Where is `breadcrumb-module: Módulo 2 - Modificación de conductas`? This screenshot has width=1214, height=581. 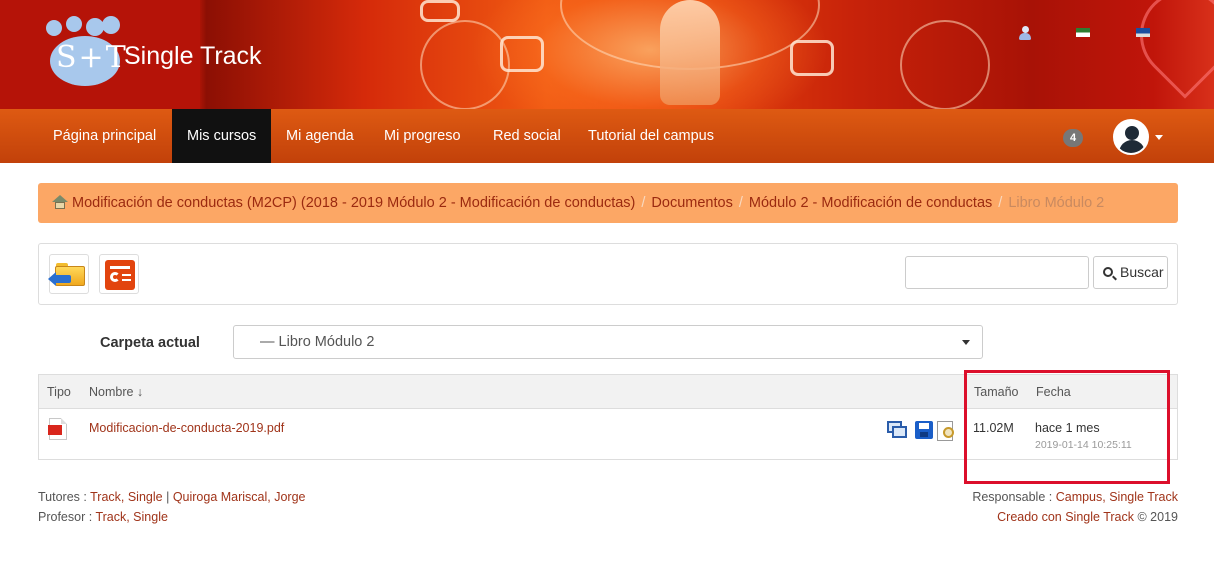 breadcrumb-module: Módulo 2 - Modificación de conductas is located at coordinates (870, 203).